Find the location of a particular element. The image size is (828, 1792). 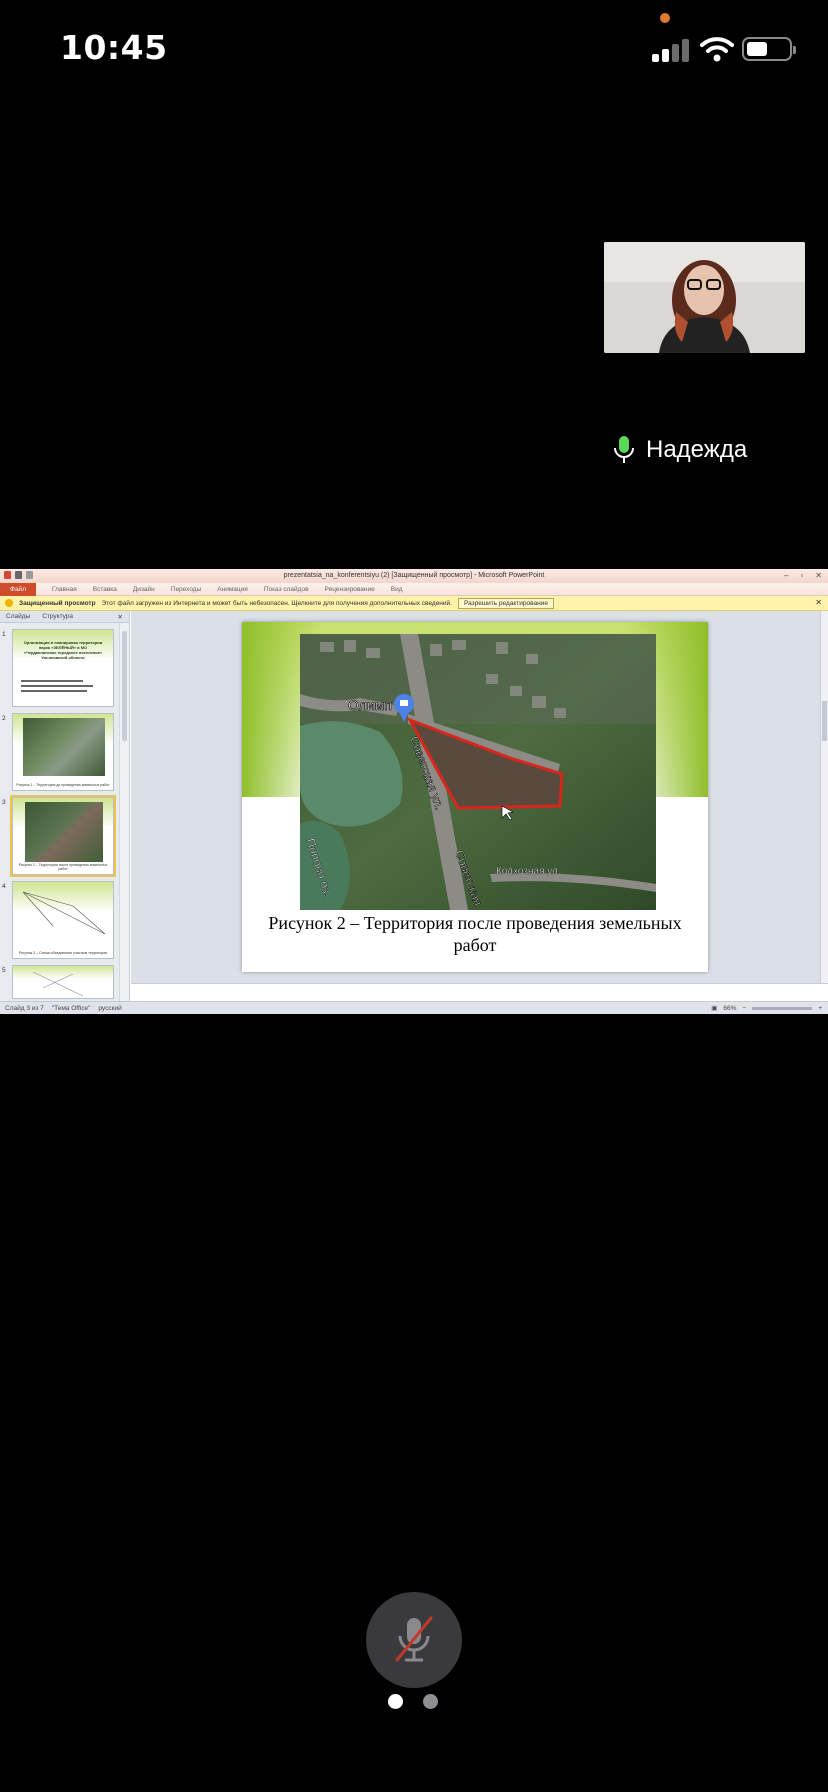

battery-fill is located at coordinates (757, 49).